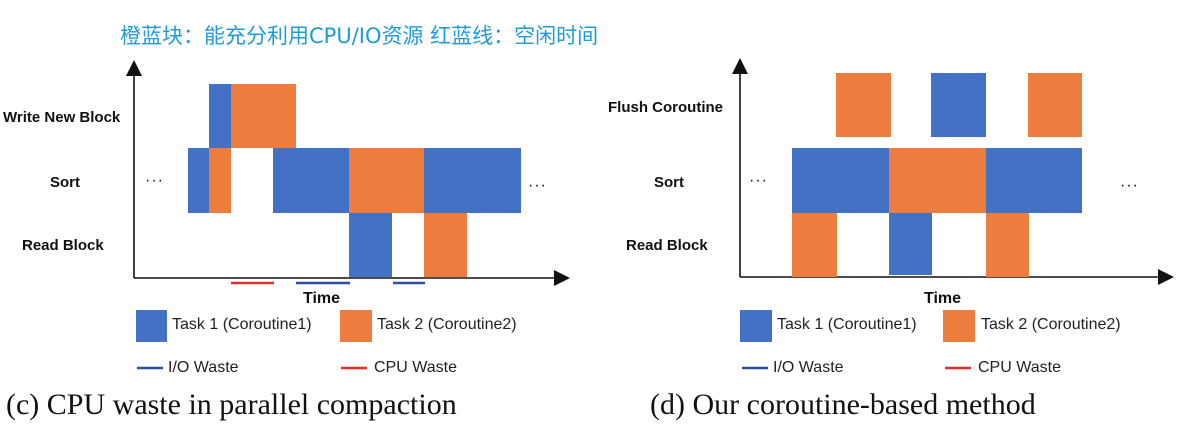  What do you see at coordinates (958, 105) in the screenshot?
I see `panel-d-flush-task1-block` at bounding box center [958, 105].